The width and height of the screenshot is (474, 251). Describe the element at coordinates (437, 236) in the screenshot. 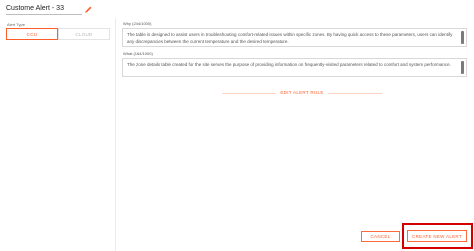

I see `create-new-alert-button: CREATE NEW ALERT` at that location.